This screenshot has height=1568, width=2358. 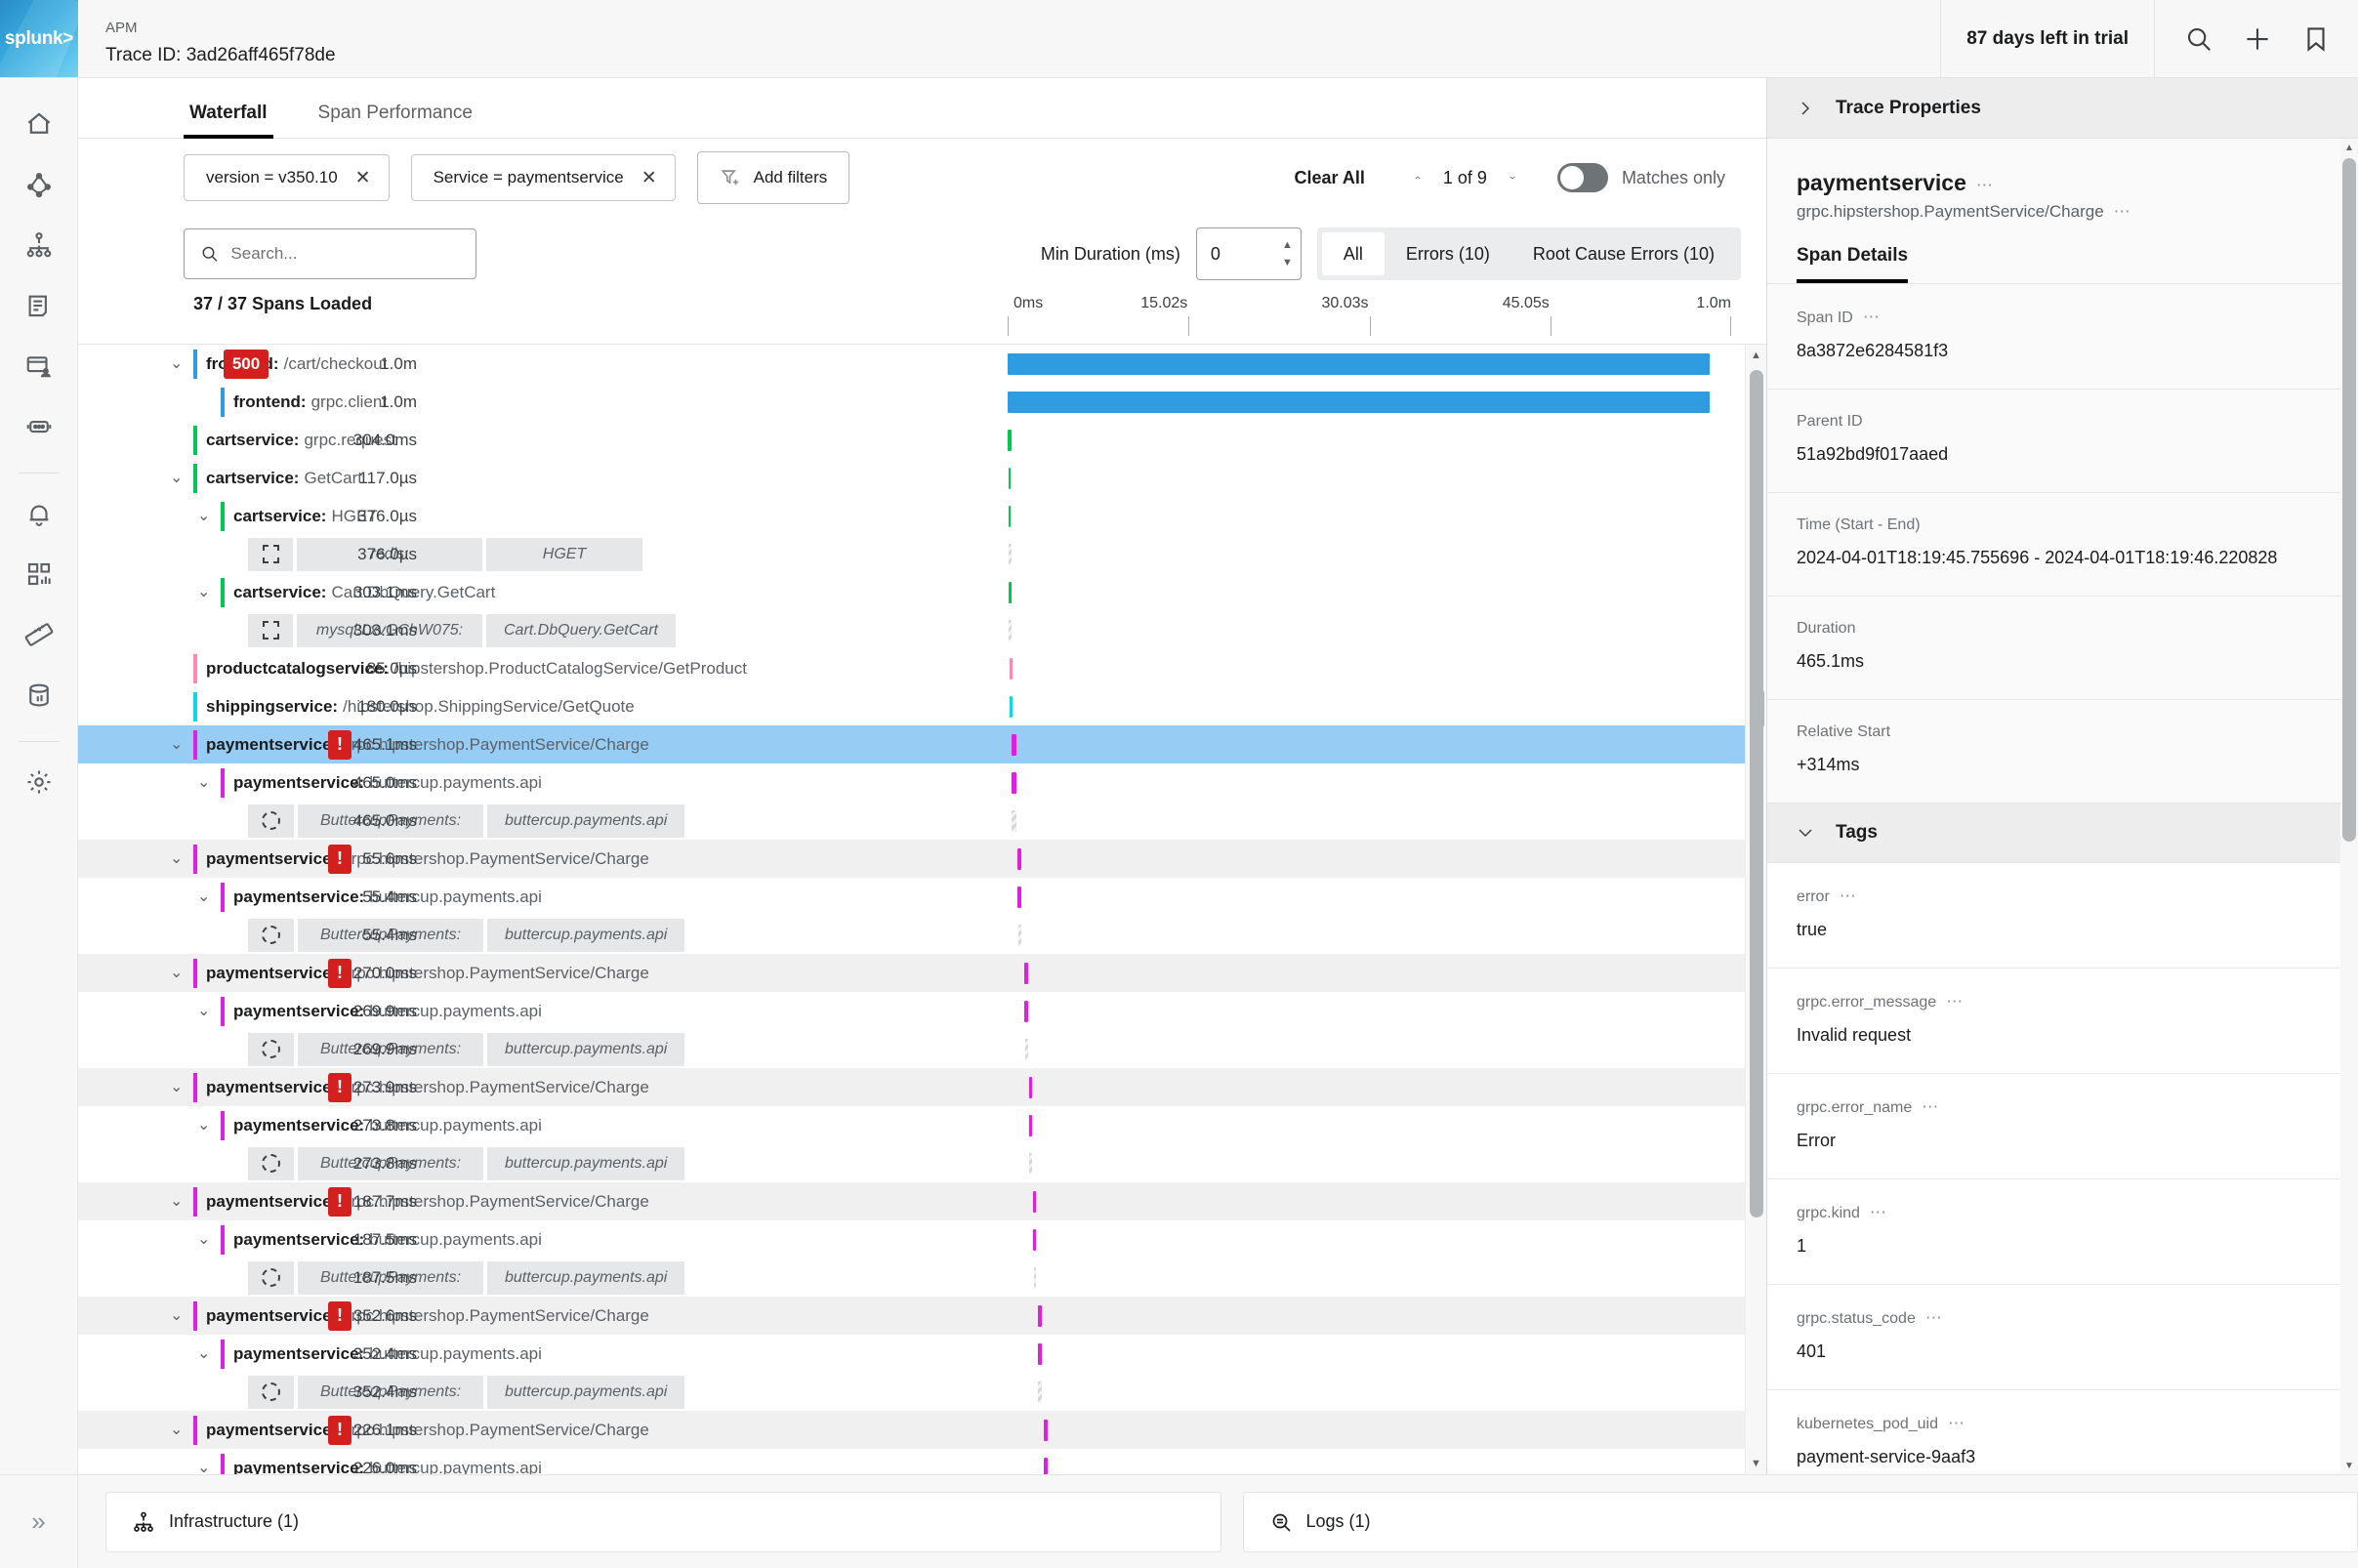 I want to click on chevron-down-icon, so click(x=1512, y=178).